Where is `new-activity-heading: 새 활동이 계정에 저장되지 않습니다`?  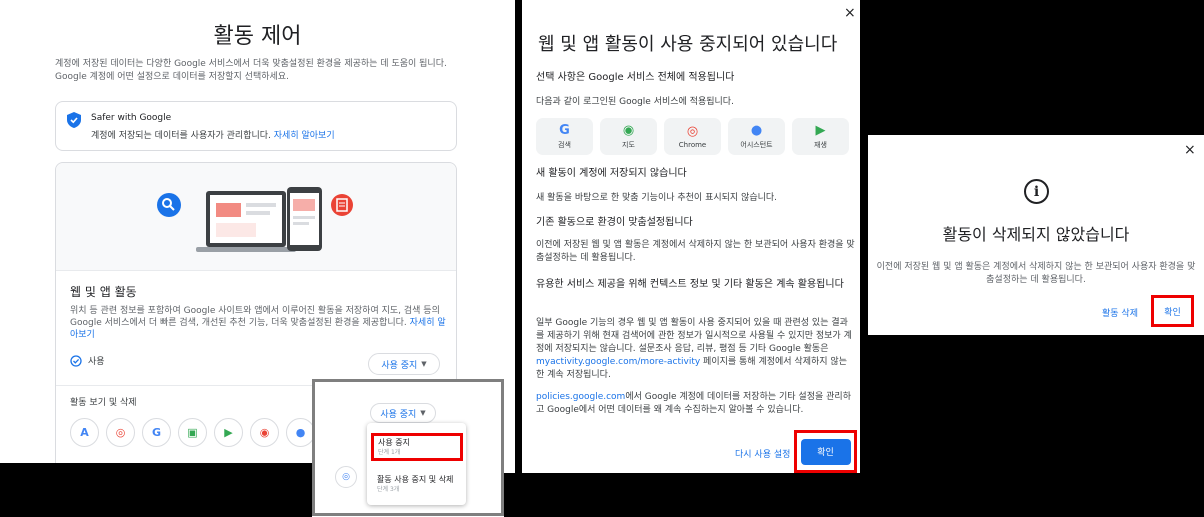 new-activity-heading: 새 활동이 계정에 저장되지 않습니다 is located at coordinates (611, 173).